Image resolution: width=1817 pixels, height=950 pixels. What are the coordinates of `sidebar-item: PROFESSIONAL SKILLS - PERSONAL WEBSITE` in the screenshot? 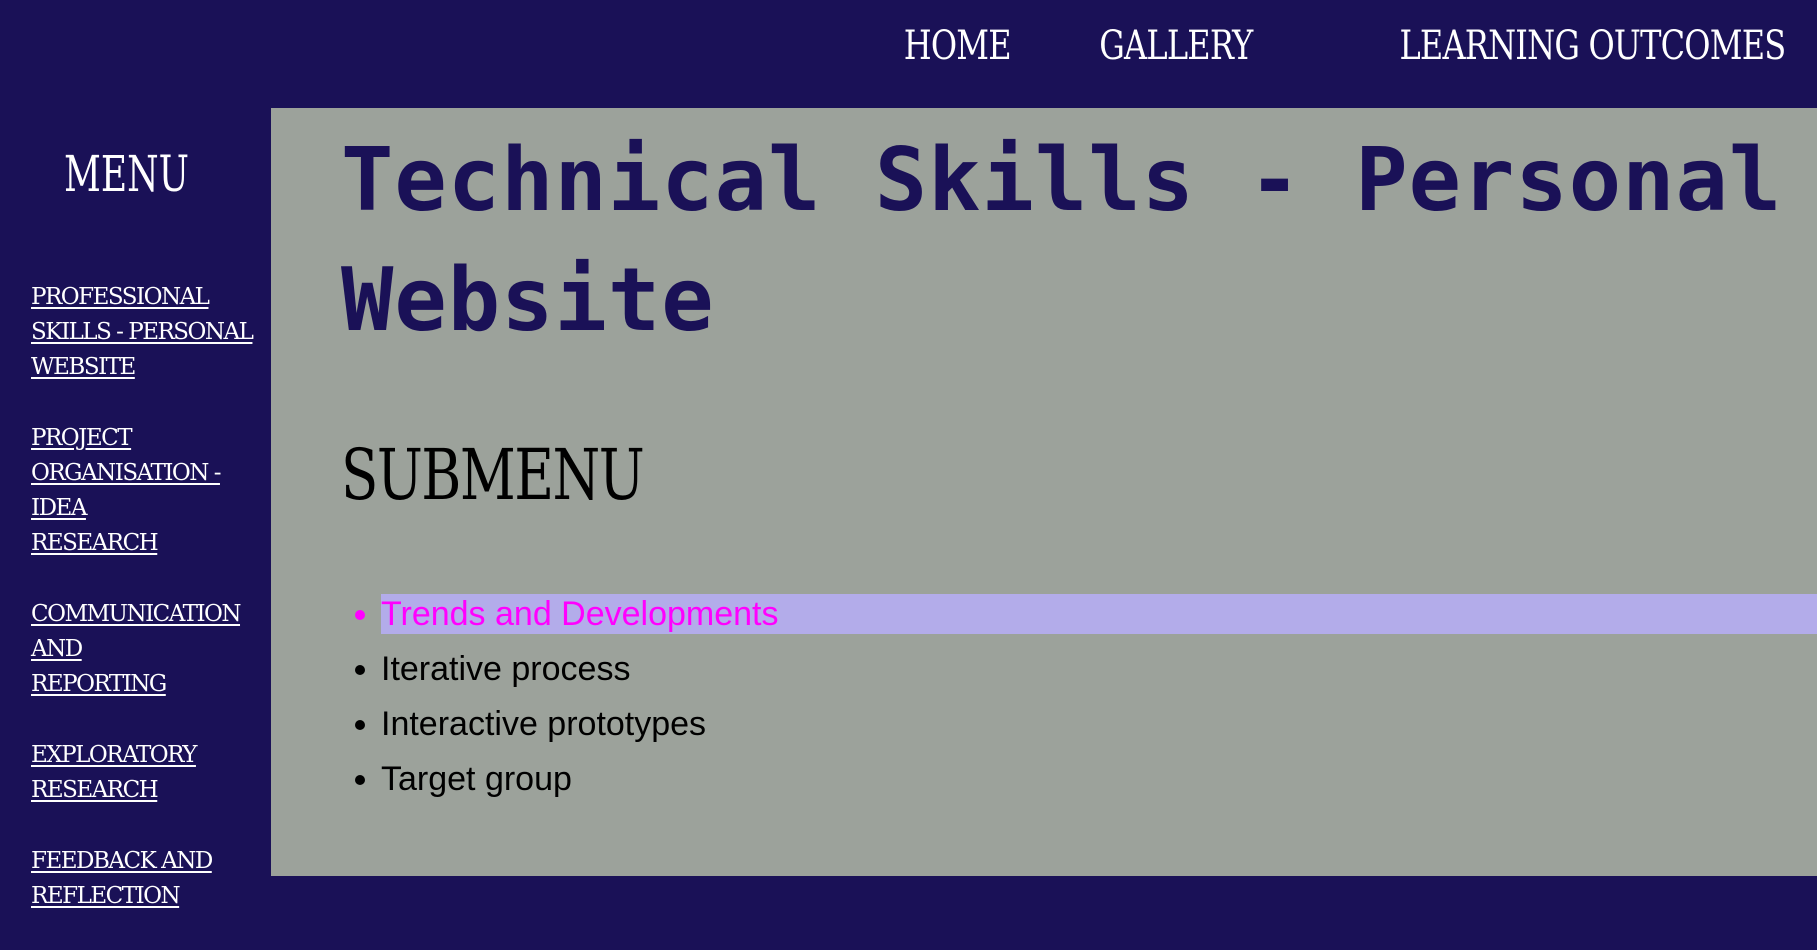 It's located at (149, 332).